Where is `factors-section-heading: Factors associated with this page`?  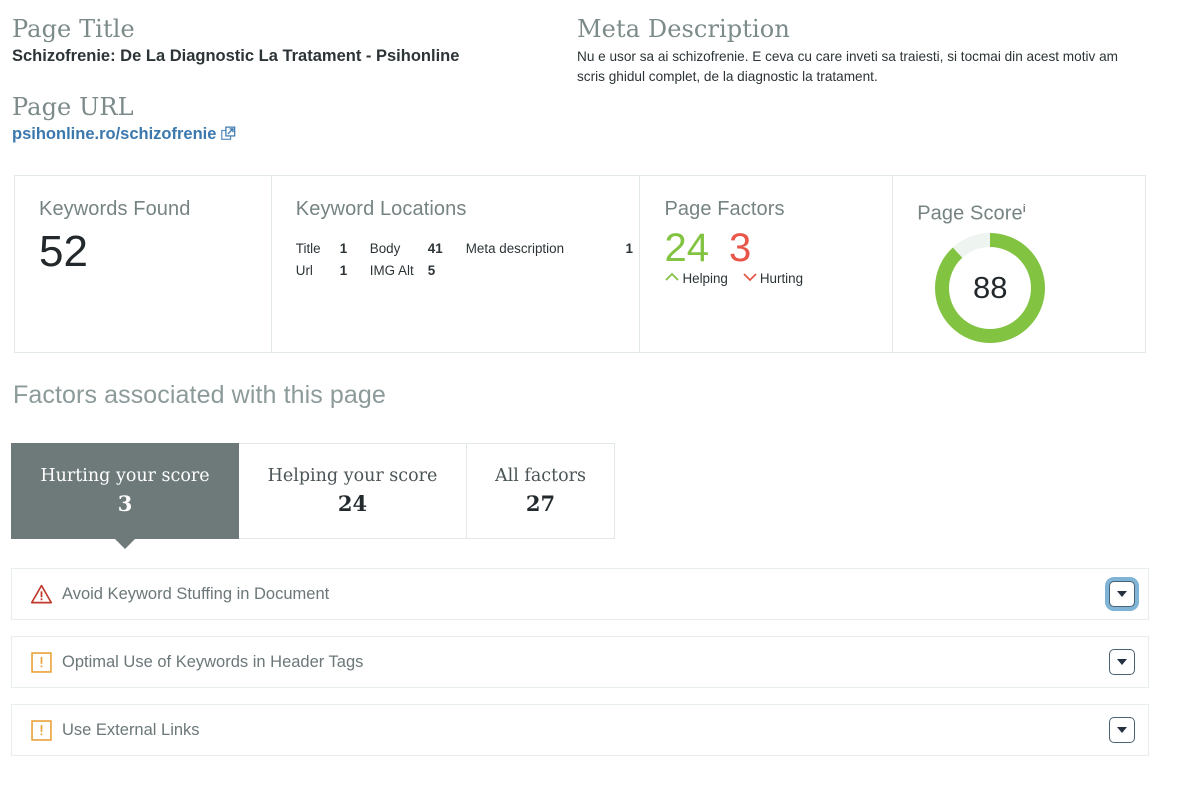 factors-section-heading: Factors associated with this page is located at coordinates (199, 395).